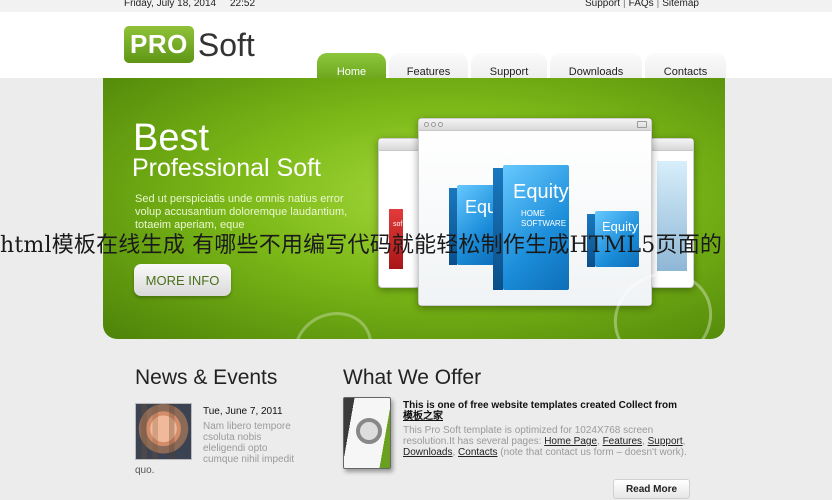  What do you see at coordinates (433, 124) in the screenshot?
I see `window-control-dots` at bounding box center [433, 124].